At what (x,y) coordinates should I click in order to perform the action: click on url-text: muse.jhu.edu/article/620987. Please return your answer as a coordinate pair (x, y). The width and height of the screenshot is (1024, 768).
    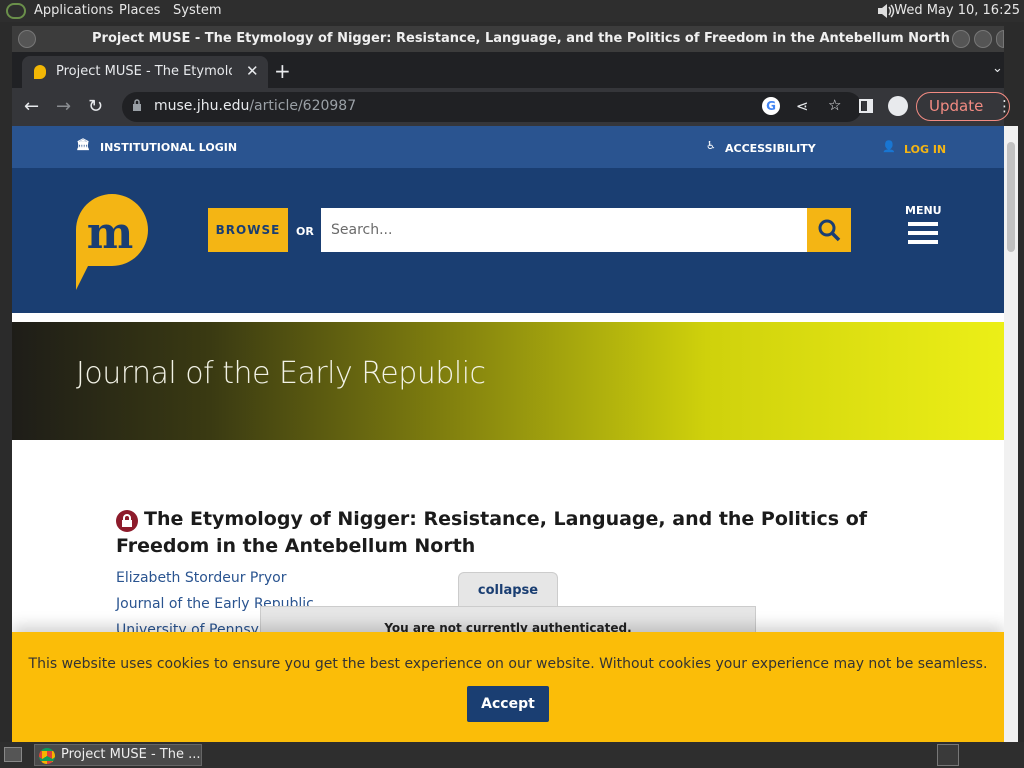
    Looking at the image, I should click on (255, 106).